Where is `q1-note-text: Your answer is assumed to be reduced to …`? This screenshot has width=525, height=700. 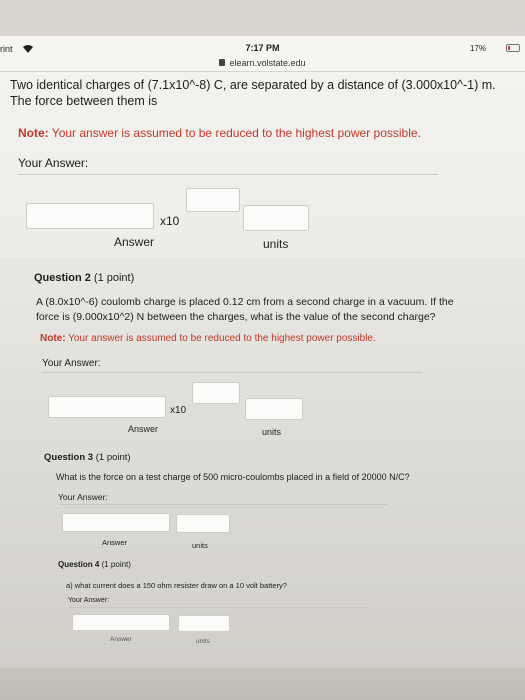 q1-note-text: Your answer is assumed to be reduced to … is located at coordinates (236, 133).